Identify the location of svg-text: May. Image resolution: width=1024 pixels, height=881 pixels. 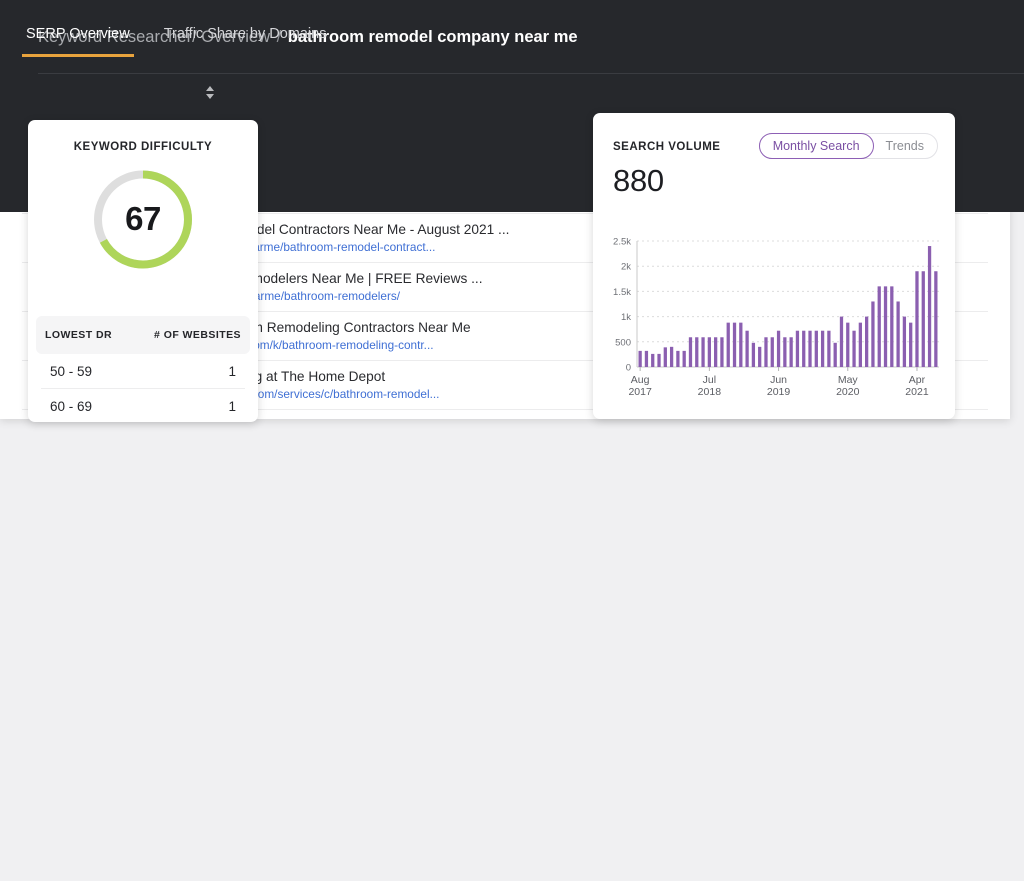
(848, 380).